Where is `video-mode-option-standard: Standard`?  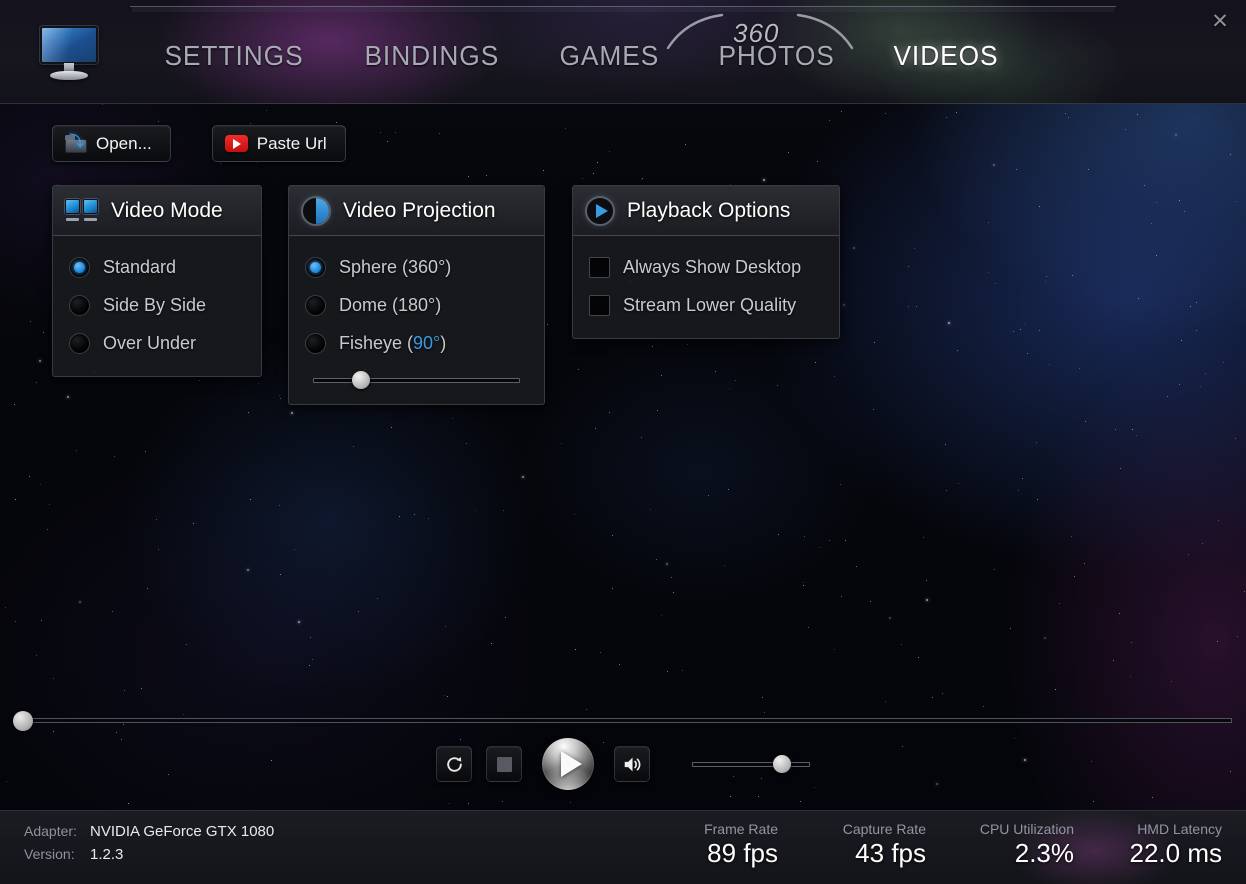
video-mode-option-standard: Standard is located at coordinates (157, 267).